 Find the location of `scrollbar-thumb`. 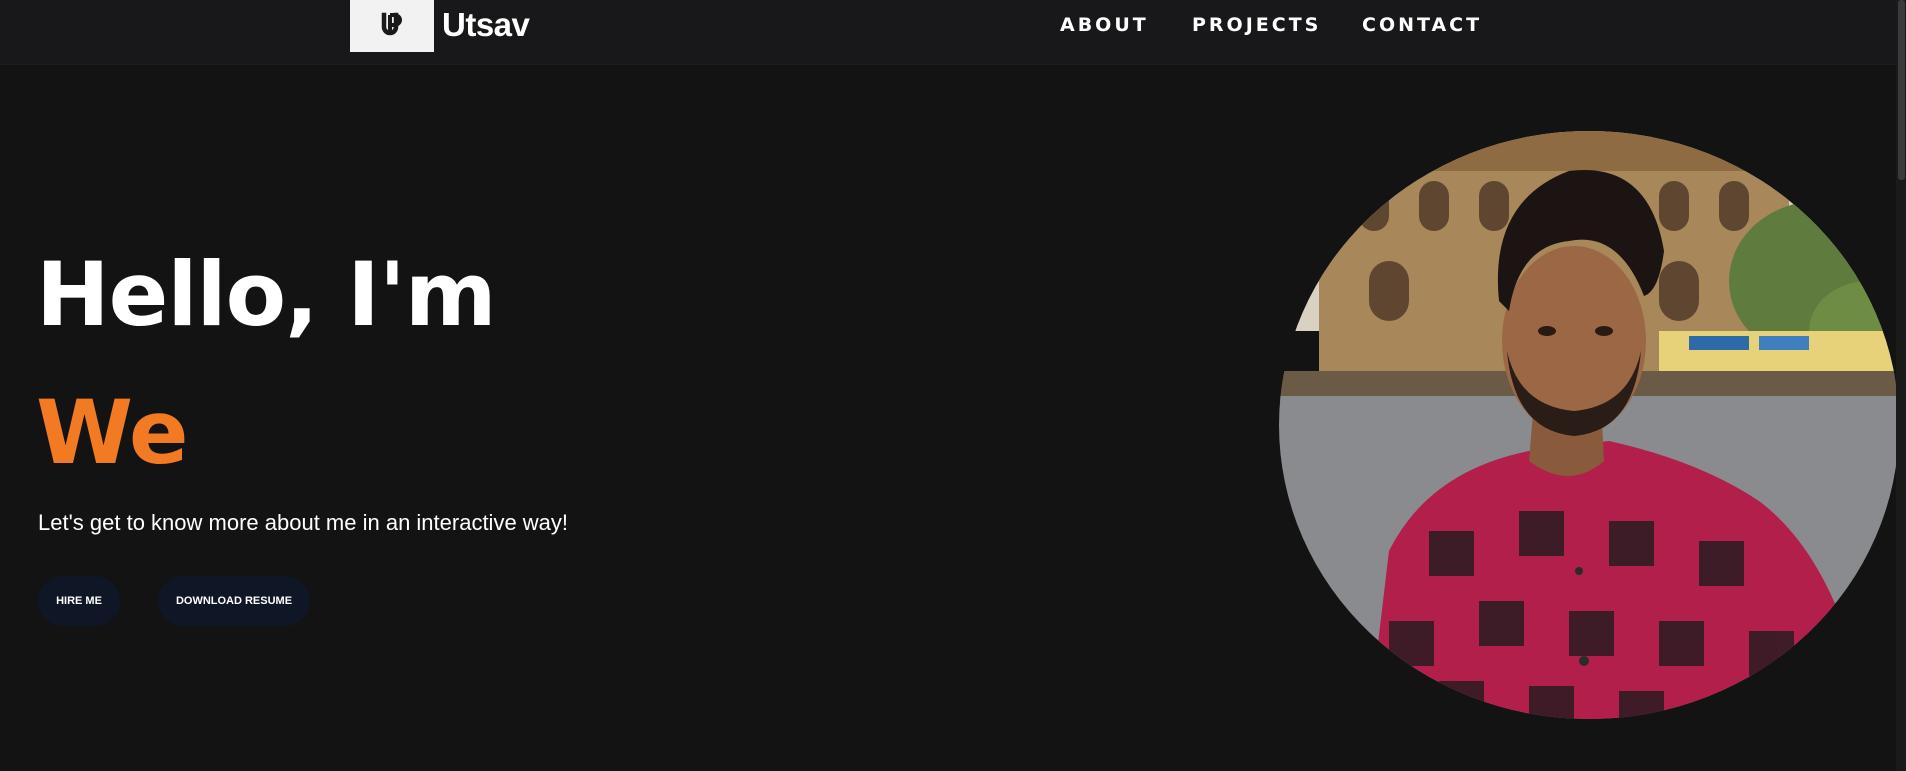

scrollbar-thumb is located at coordinates (1901, 90).